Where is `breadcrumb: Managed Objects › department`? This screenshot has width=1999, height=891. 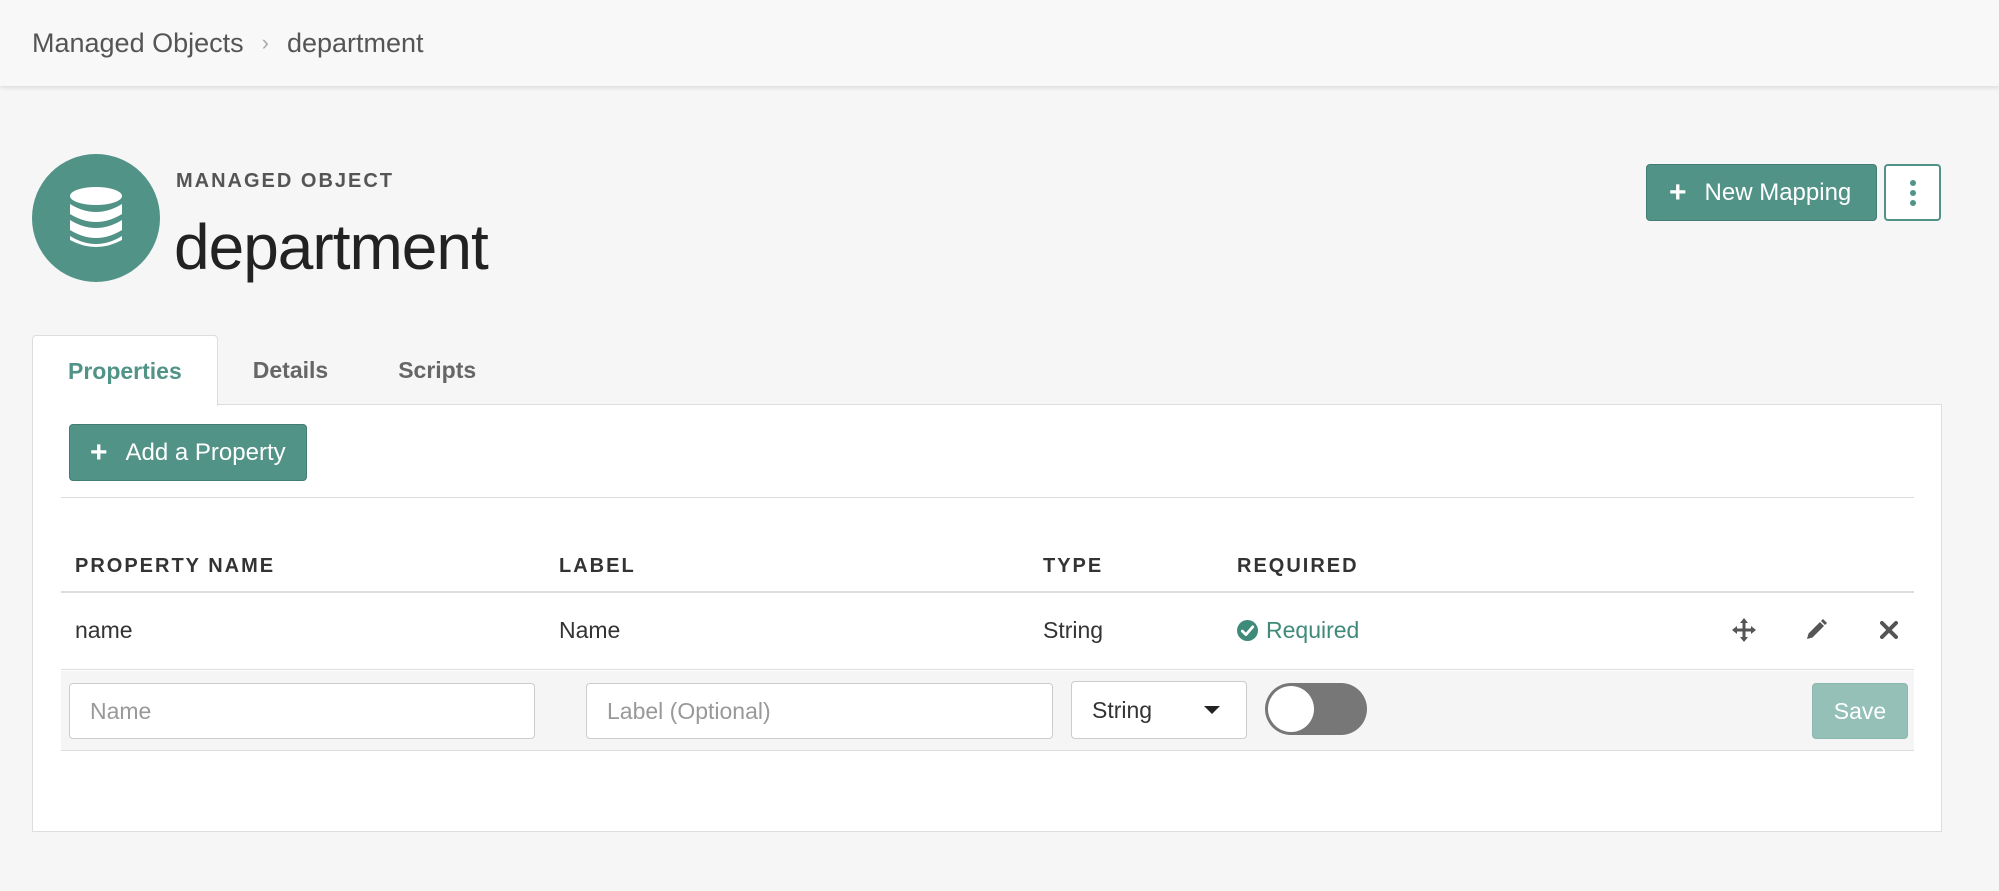 breadcrumb: Managed Objects › department is located at coordinates (999, 43).